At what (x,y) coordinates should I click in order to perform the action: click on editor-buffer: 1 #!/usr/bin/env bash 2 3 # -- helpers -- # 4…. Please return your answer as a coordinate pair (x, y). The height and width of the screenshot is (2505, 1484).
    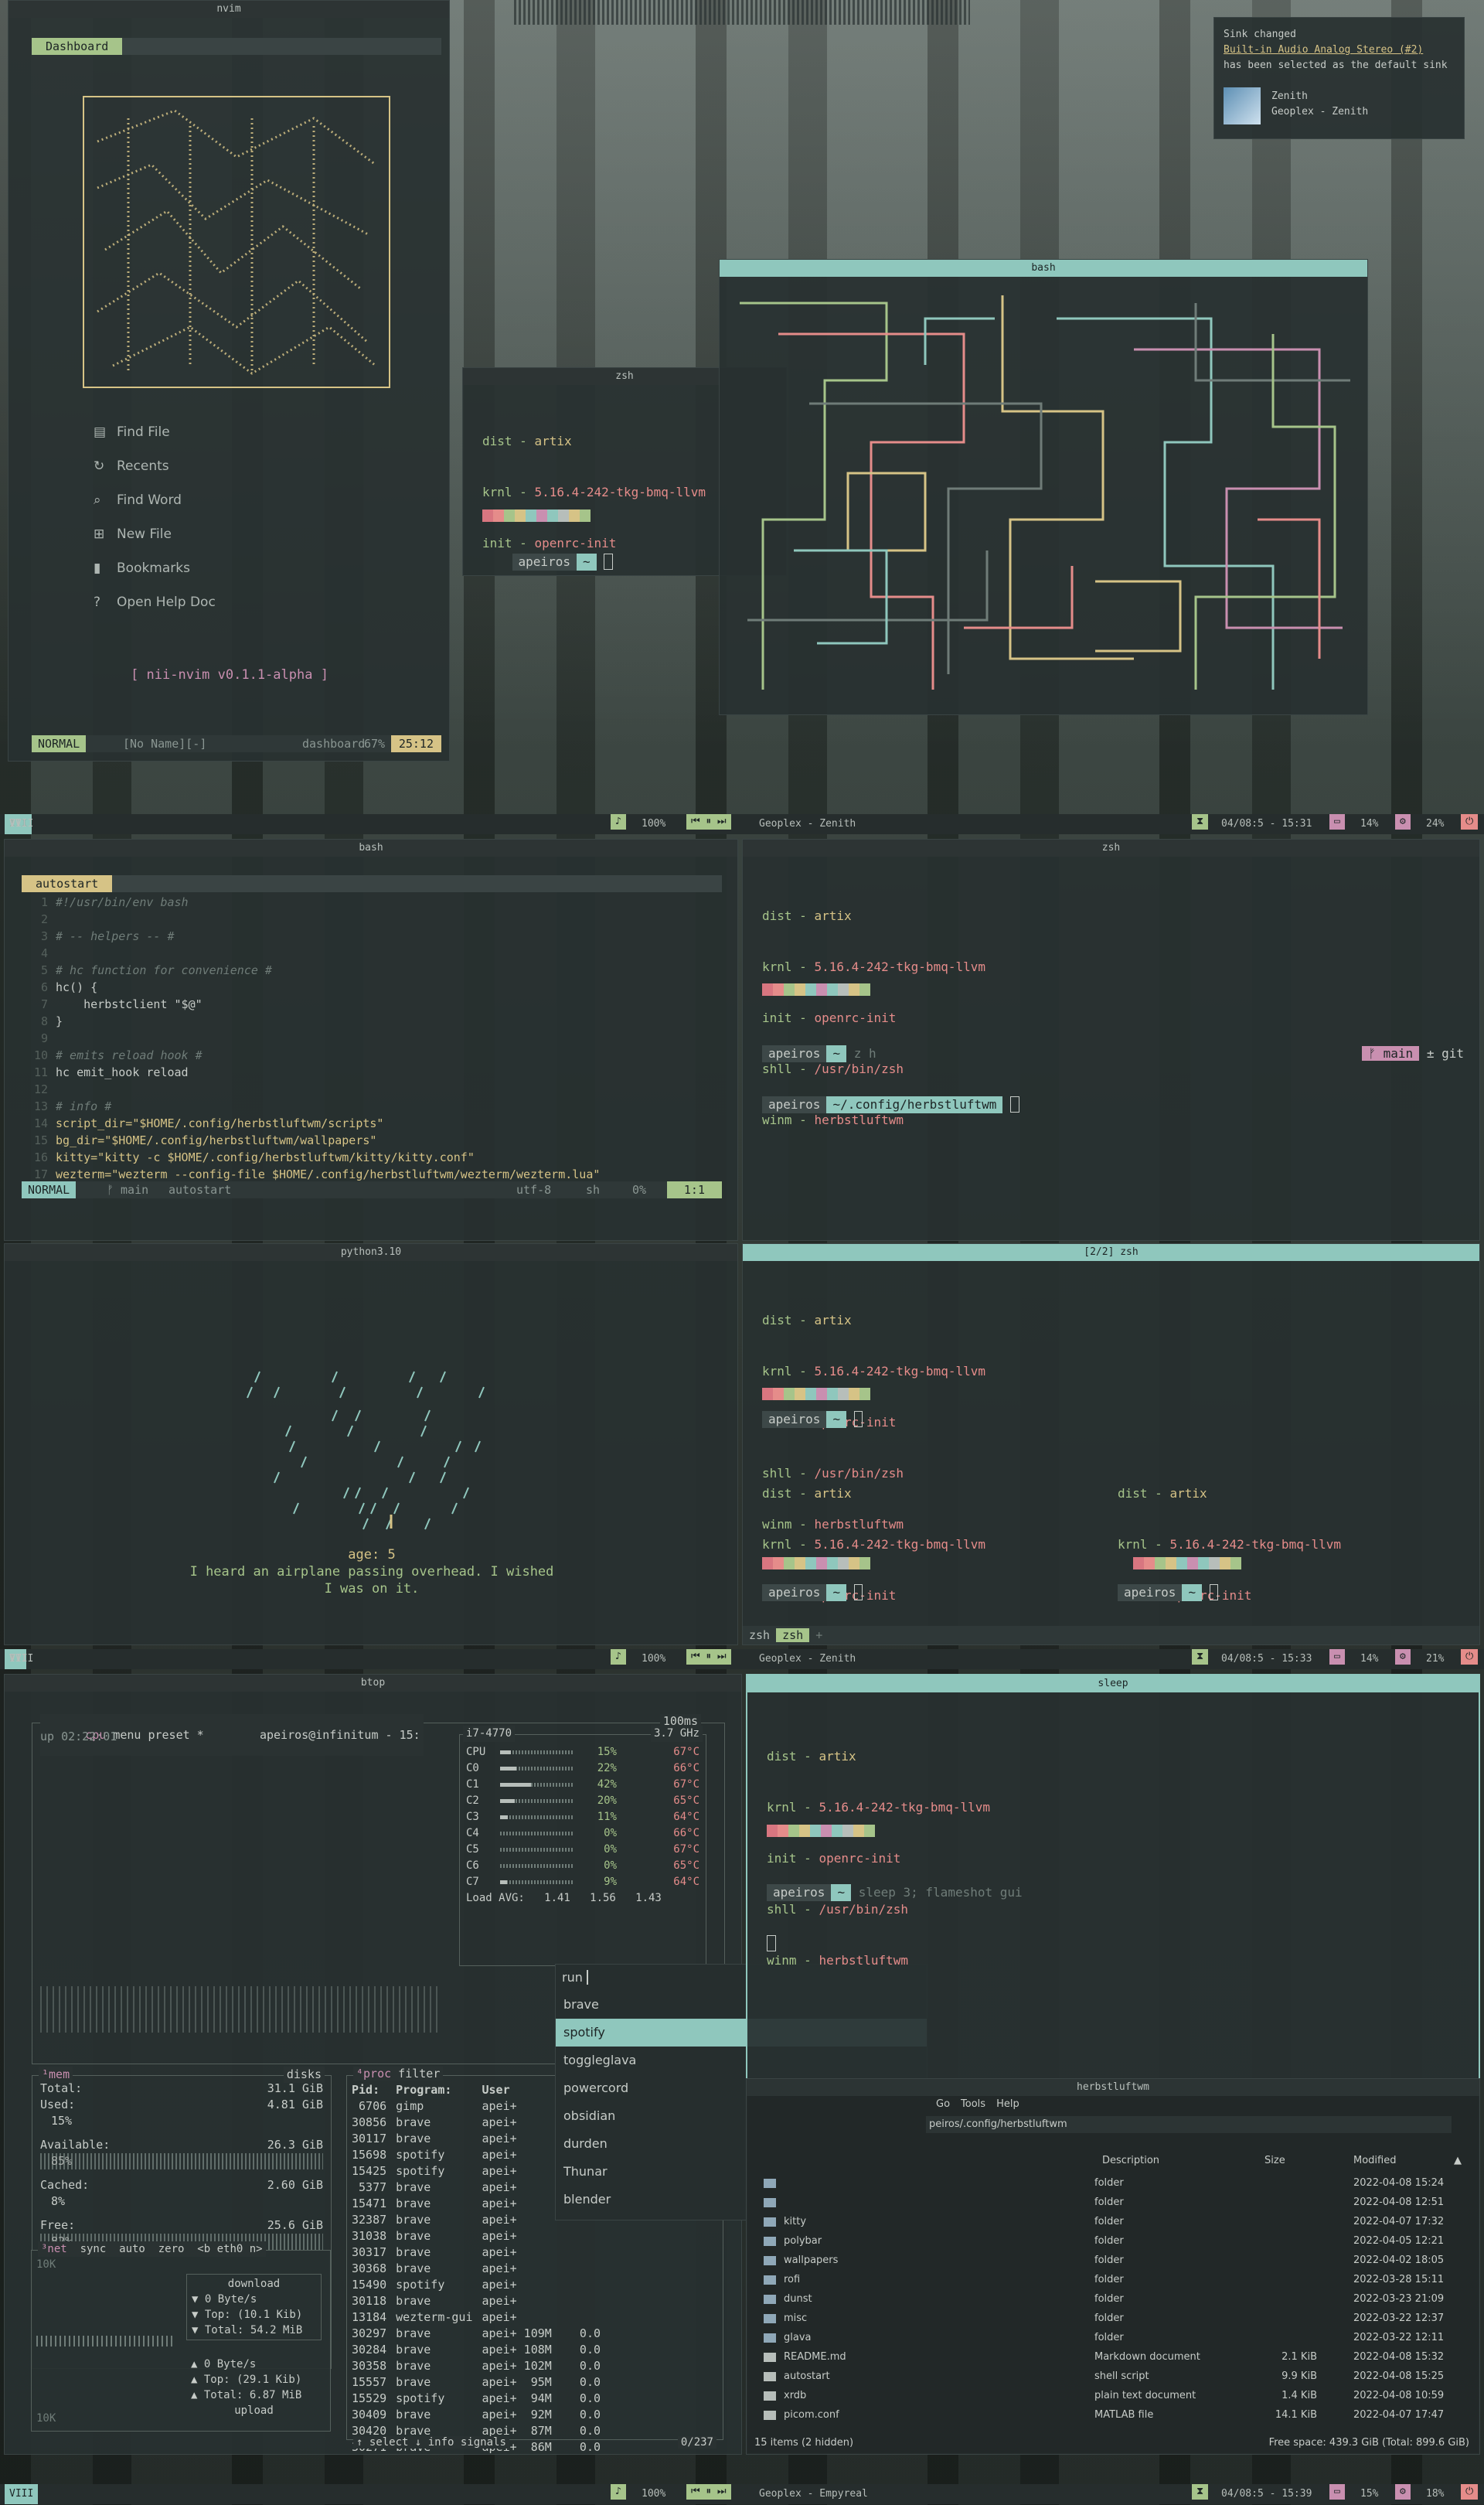
    Looking at the image, I should click on (372, 1038).